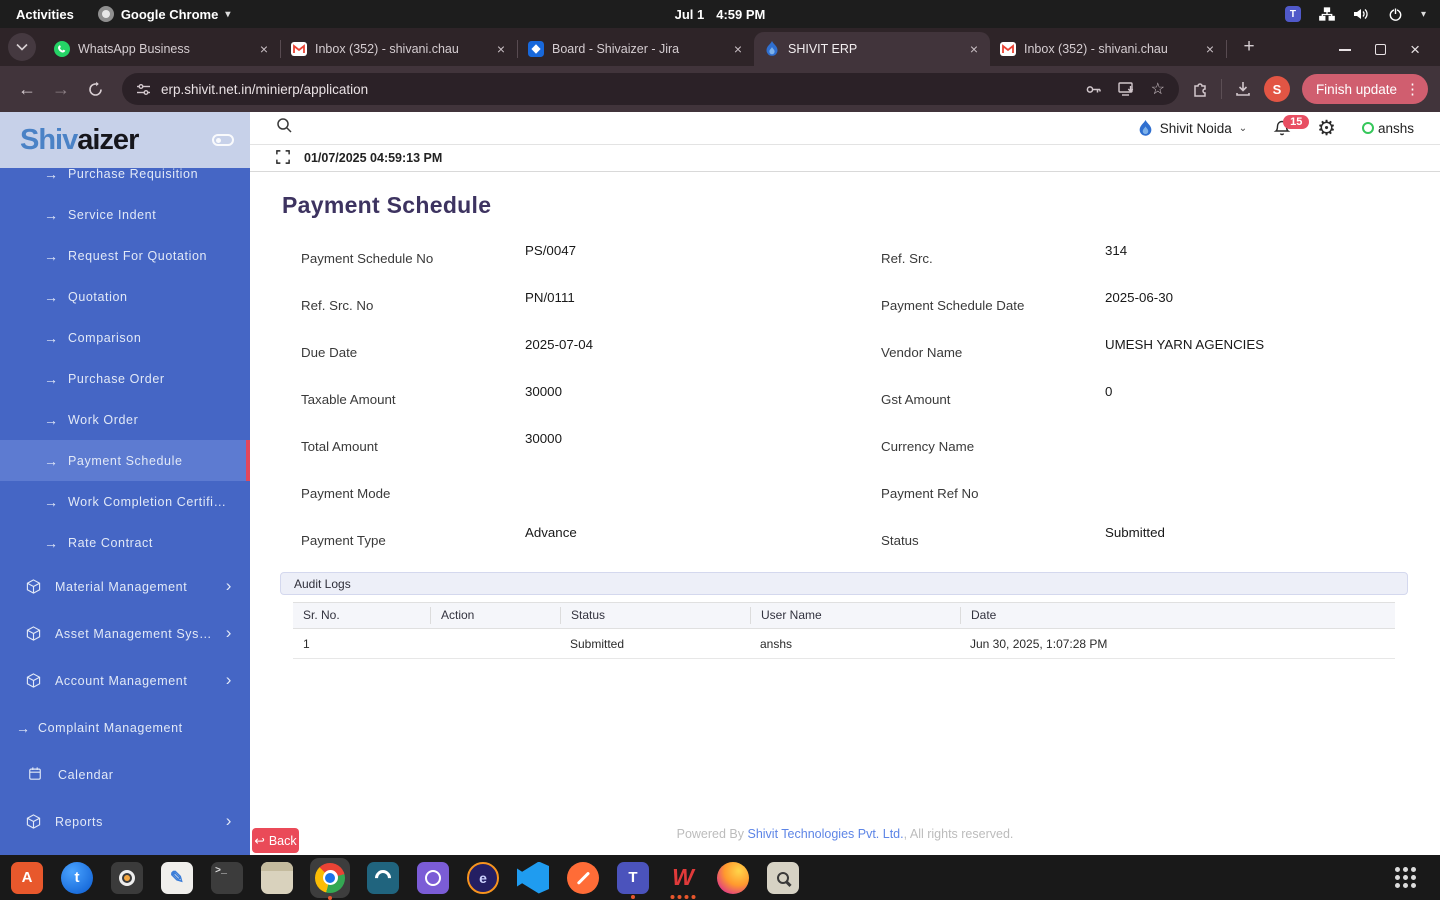  What do you see at coordinates (125, 214) in the screenshot?
I see `sidebar-item-service-indent: → Service Indent` at bounding box center [125, 214].